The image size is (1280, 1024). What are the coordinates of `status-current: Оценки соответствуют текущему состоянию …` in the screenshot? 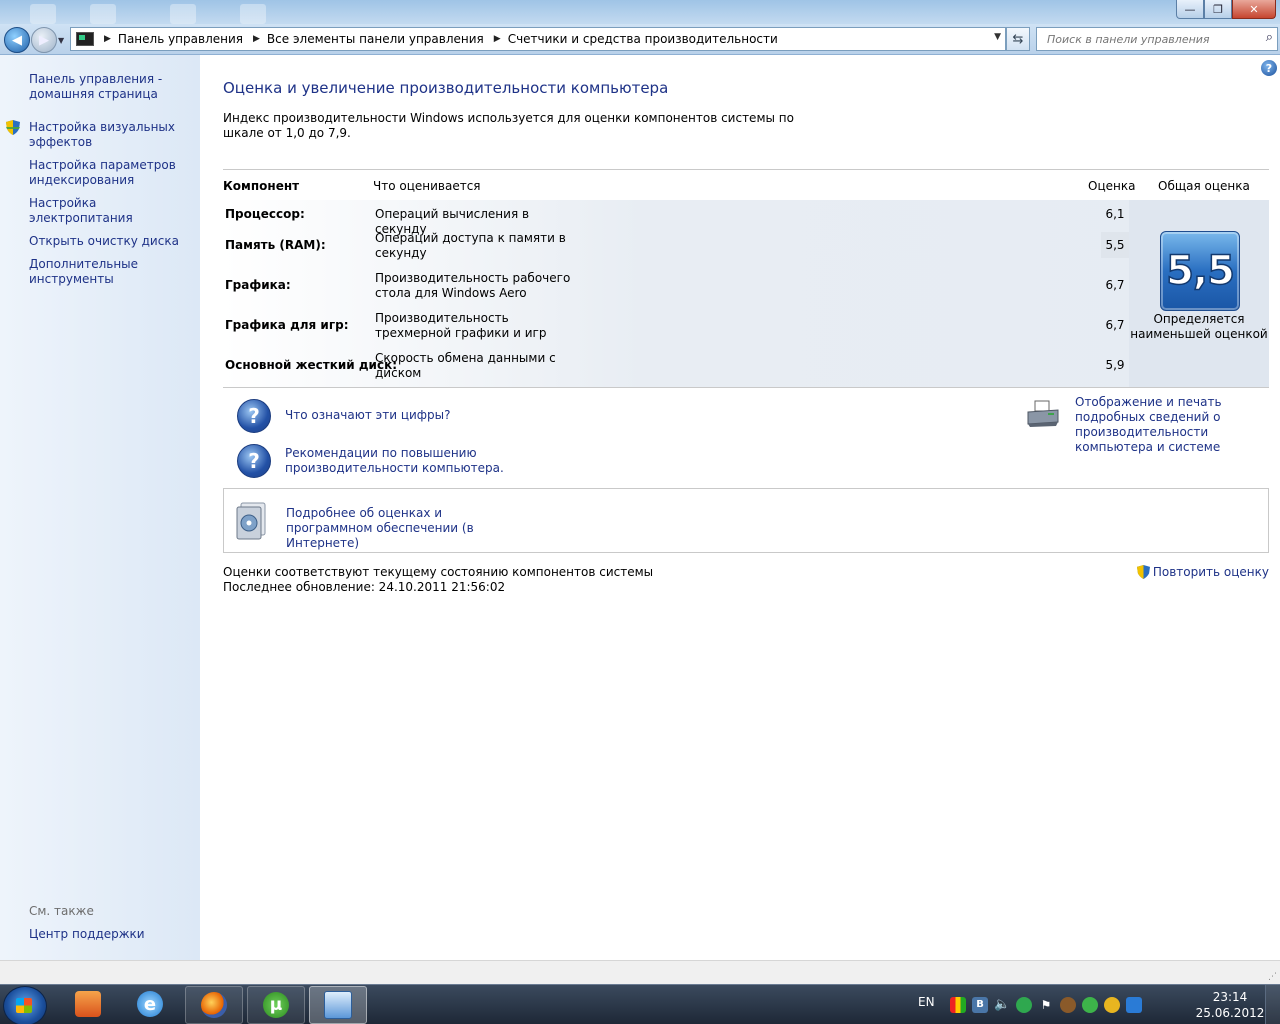 It's located at (438, 572).